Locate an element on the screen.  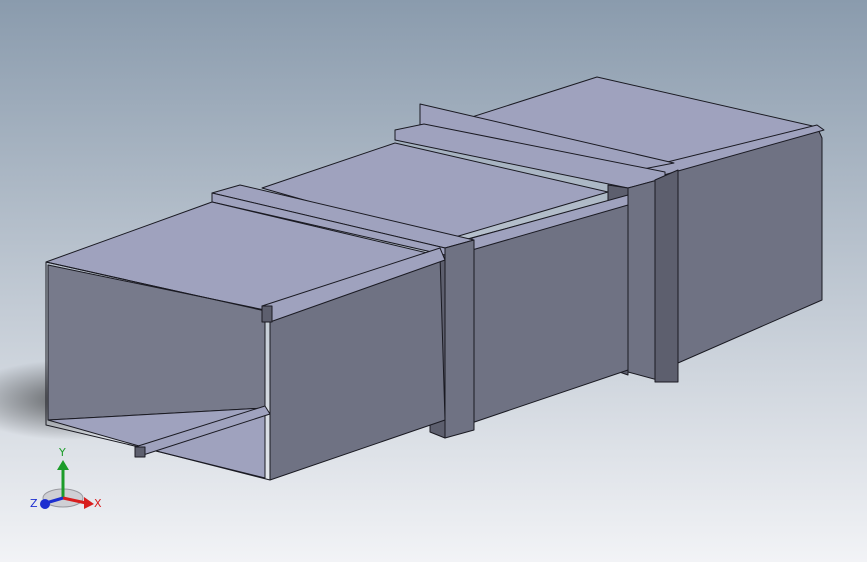
x-axis-label: X is located at coordinates (98, 503).